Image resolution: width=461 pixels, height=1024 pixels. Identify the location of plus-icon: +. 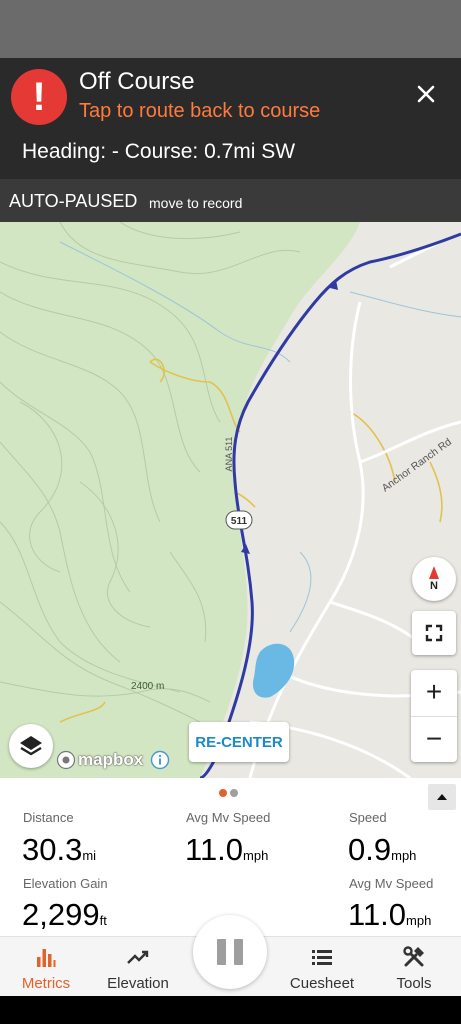
(434, 691).